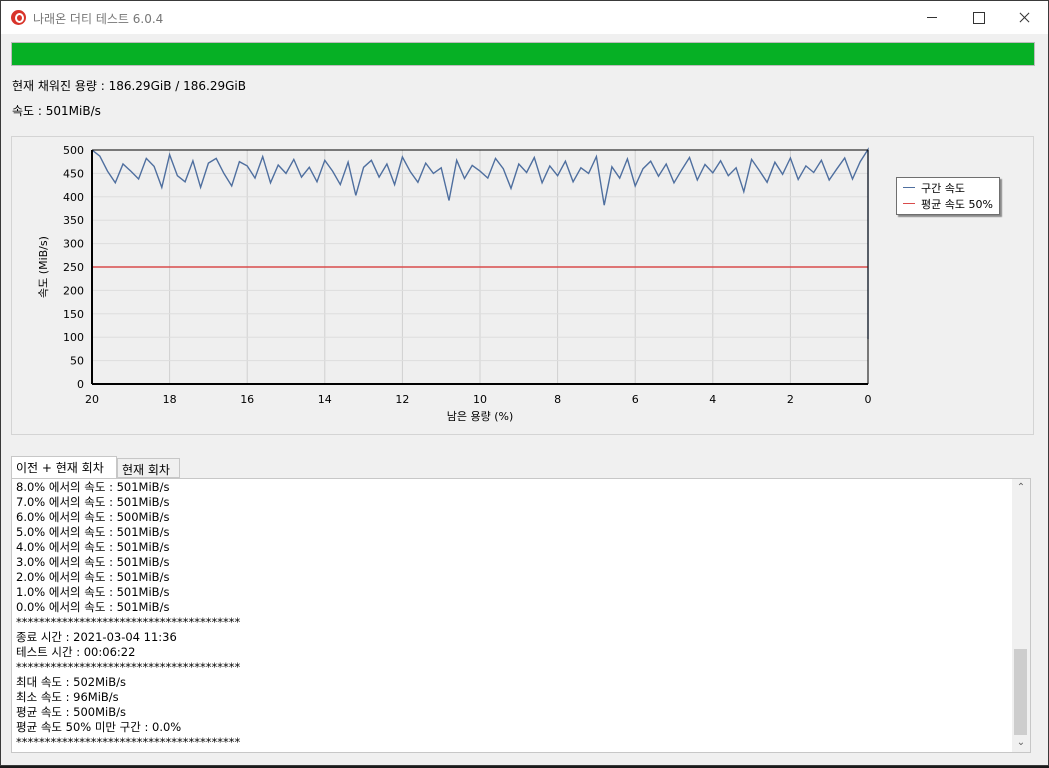 The width and height of the screenshot is (1049, 768). I want to click on log-line: 8.0% 에서의 속도 : 501MiB/s, so click(93, 487).